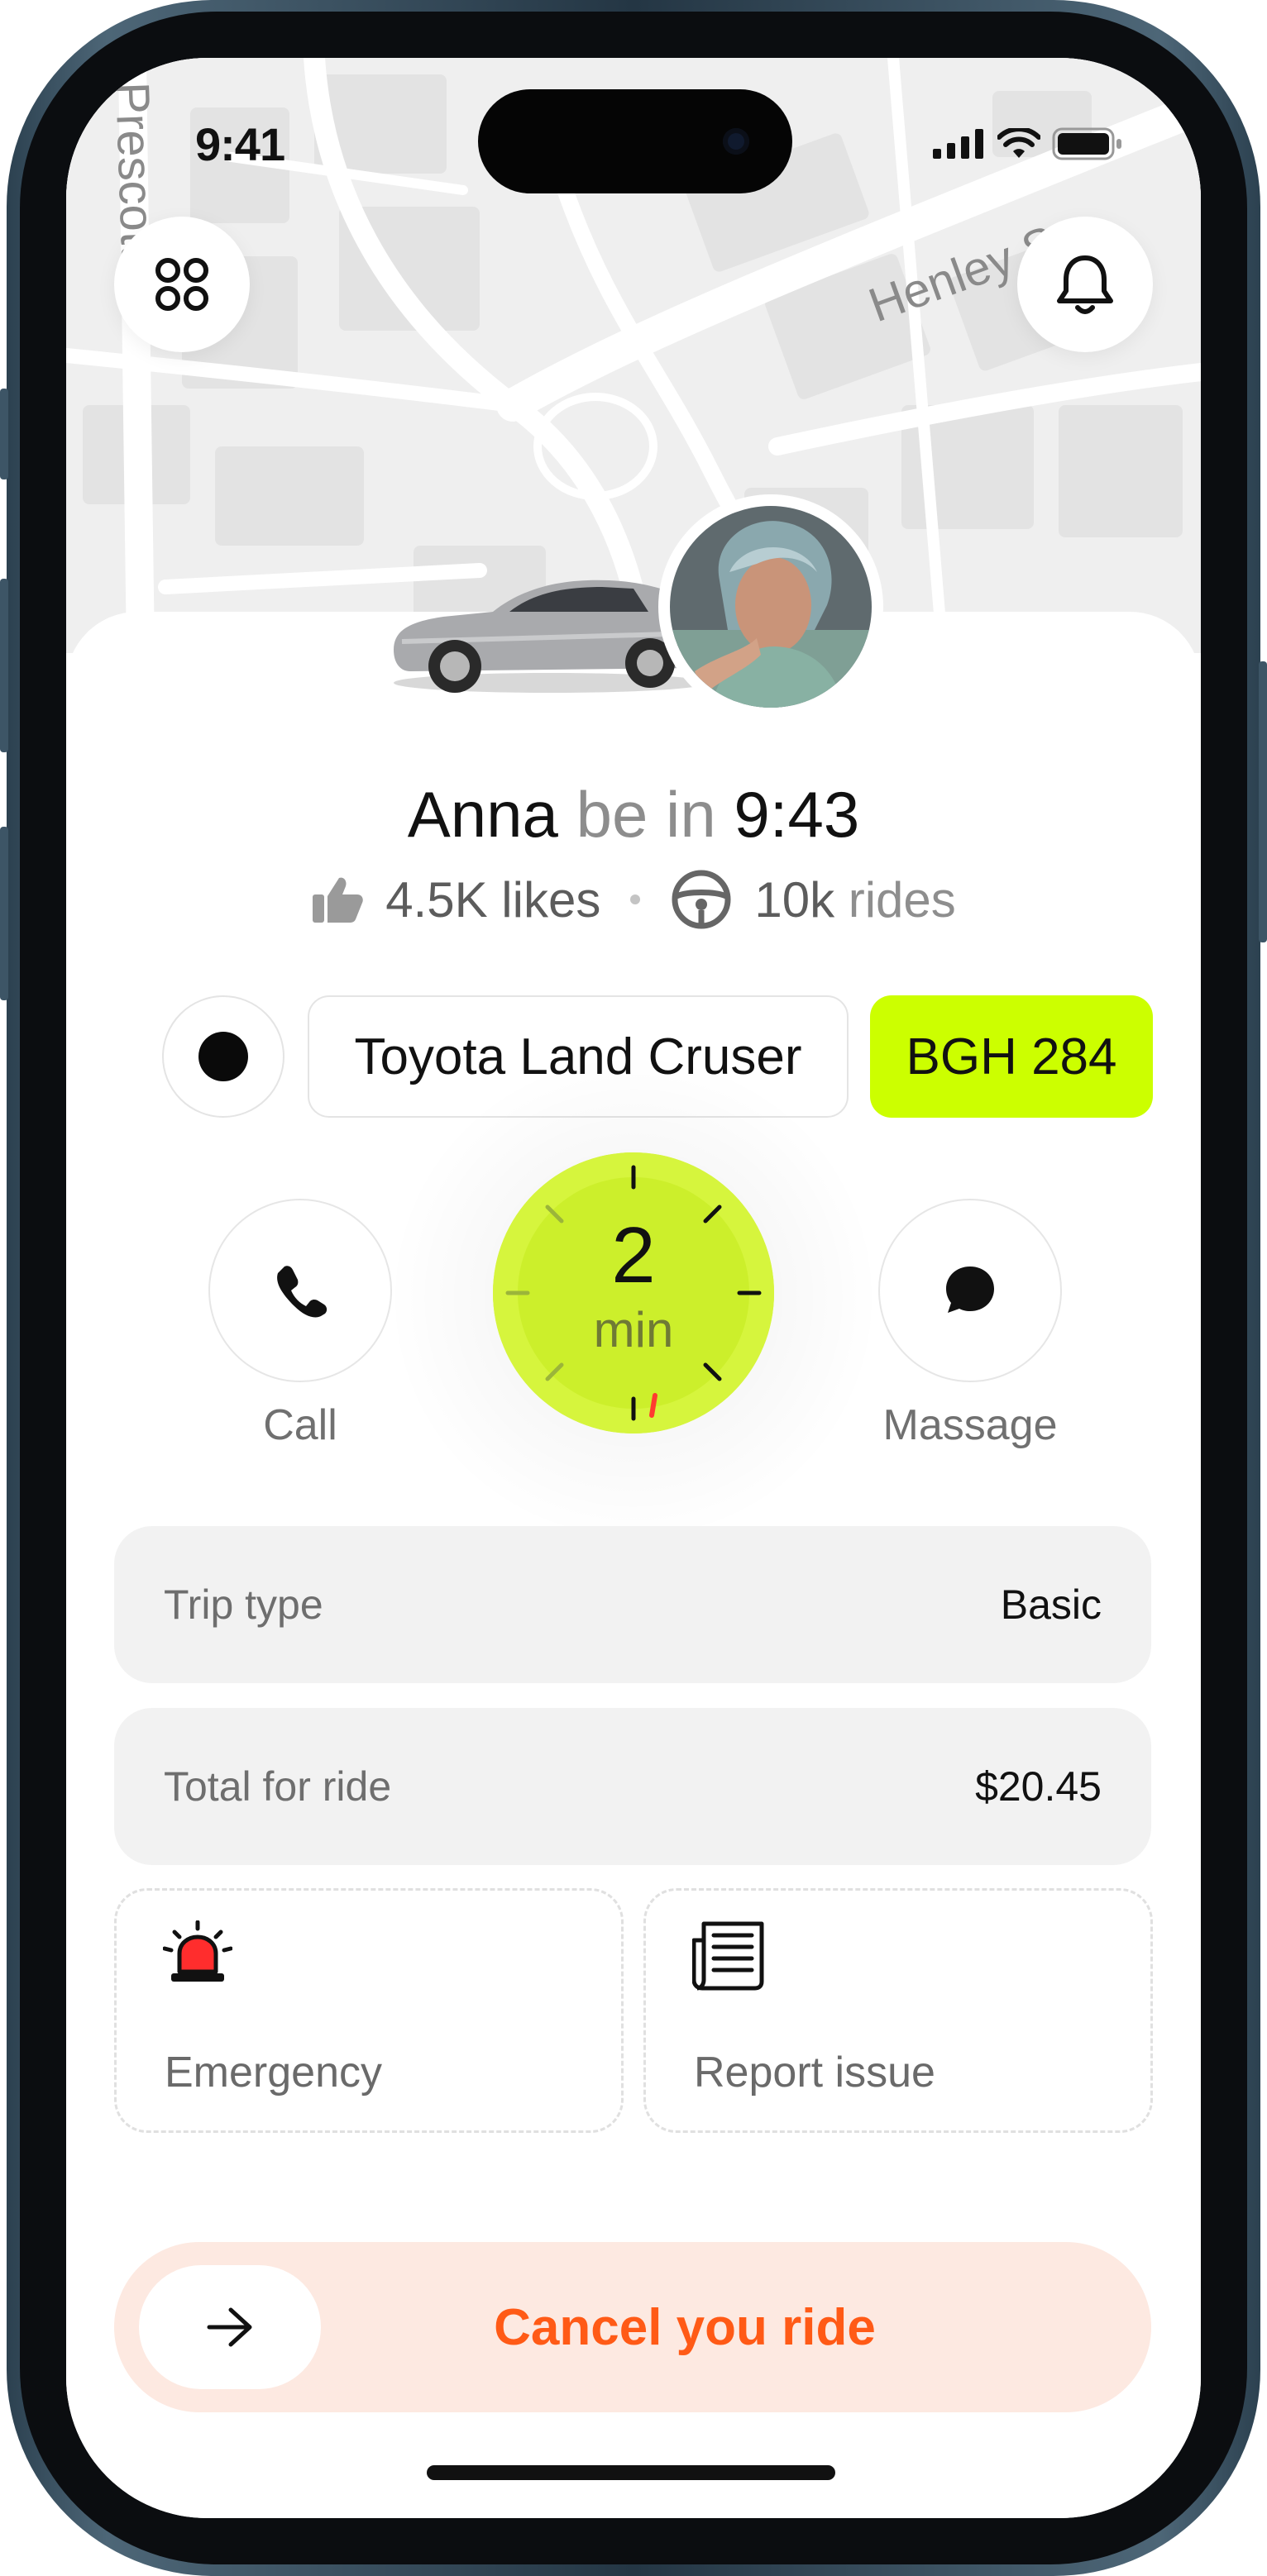 The width and height of the screenshot is (1267, 2576). What do you see at coordinates (4, 665) in the screenshot?
I see `volume-up-button` at bounding box center [4, 665].